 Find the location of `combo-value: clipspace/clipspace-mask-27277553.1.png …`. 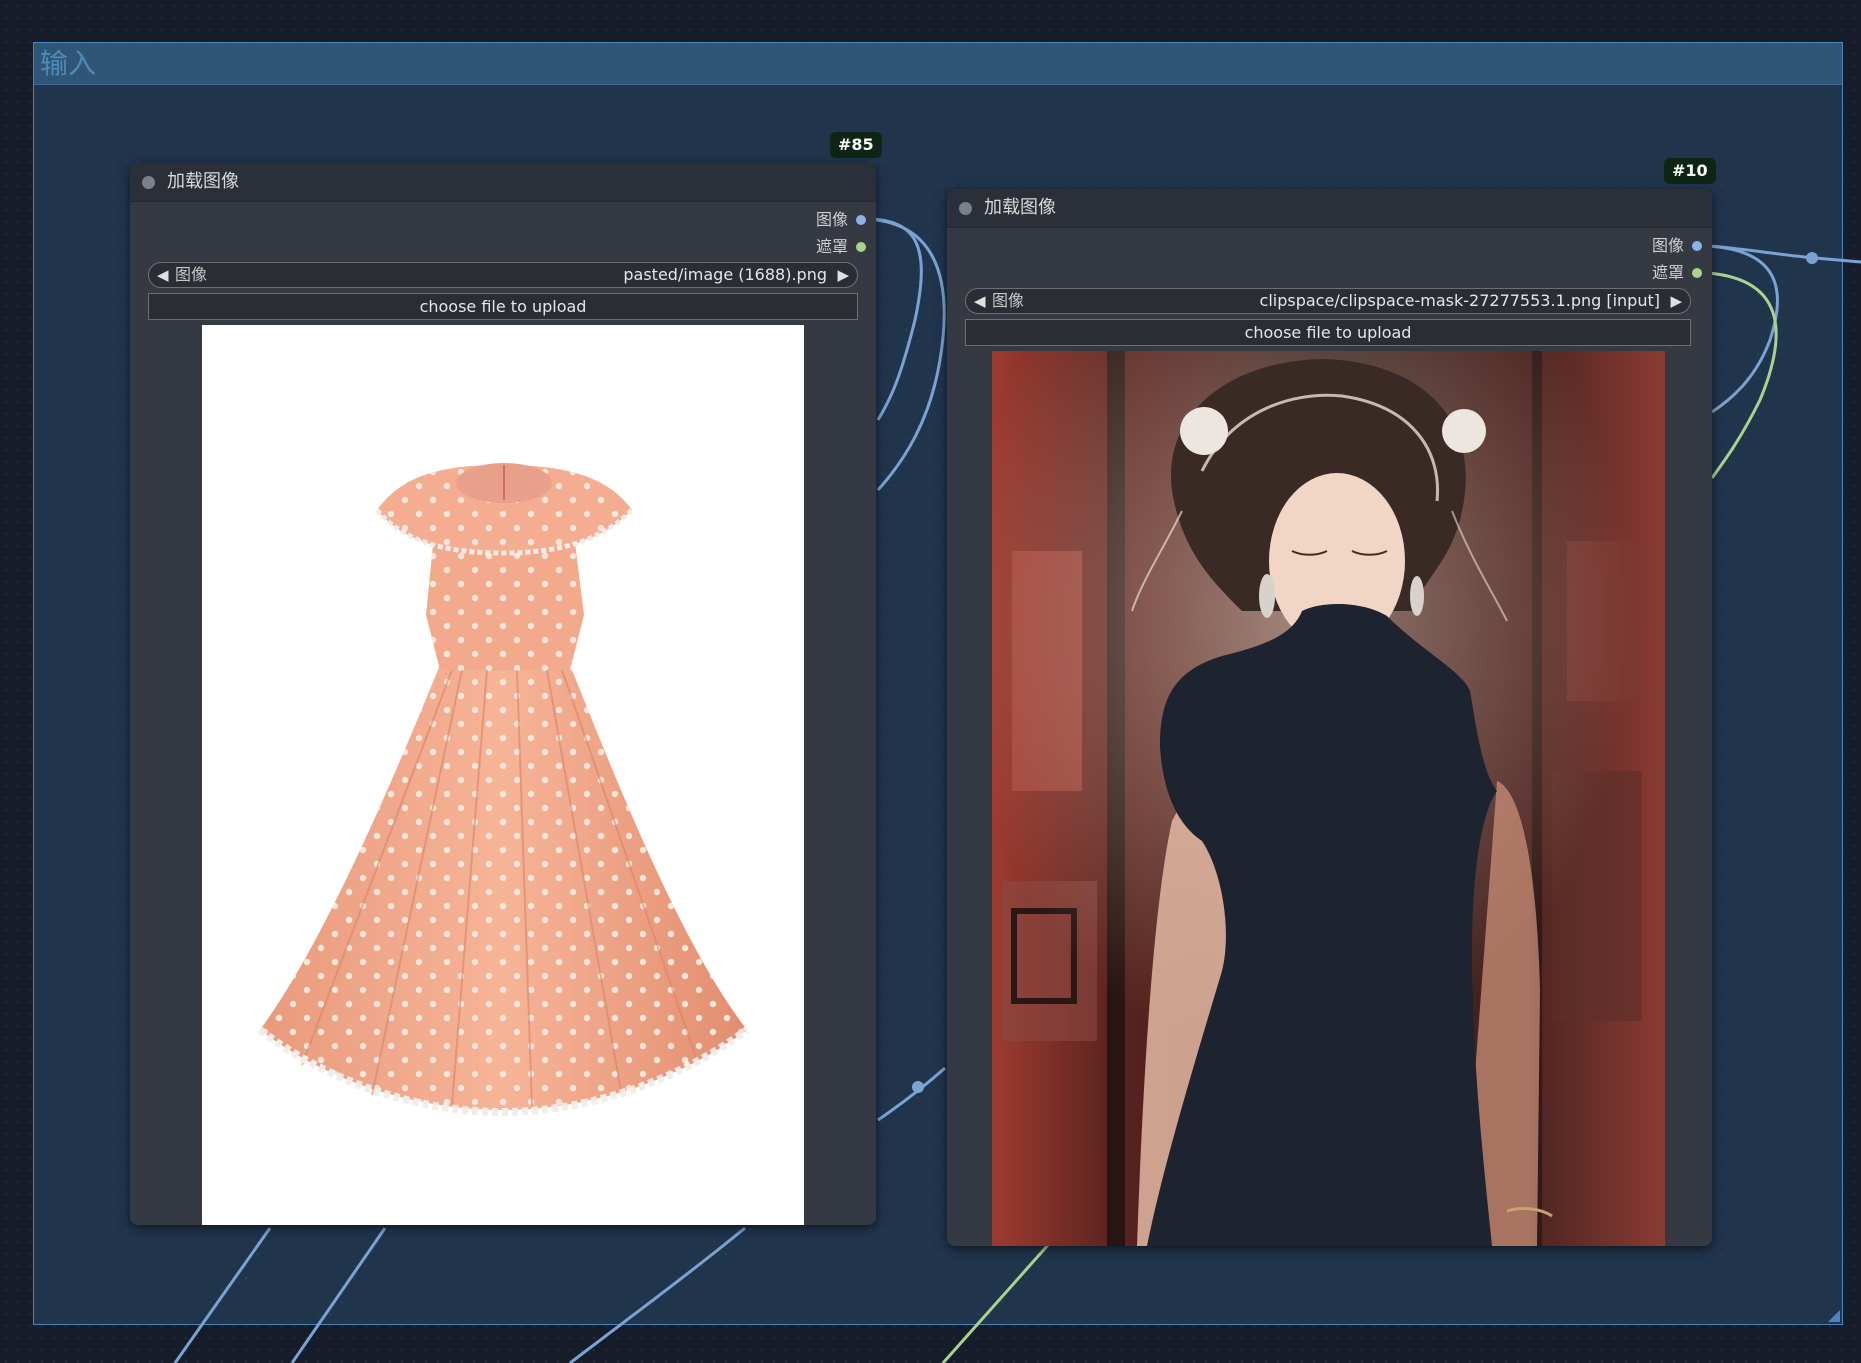

combo-value: clipspace/clipspace-mask-27277553.1.png … is located at coordinates (1459, 300).